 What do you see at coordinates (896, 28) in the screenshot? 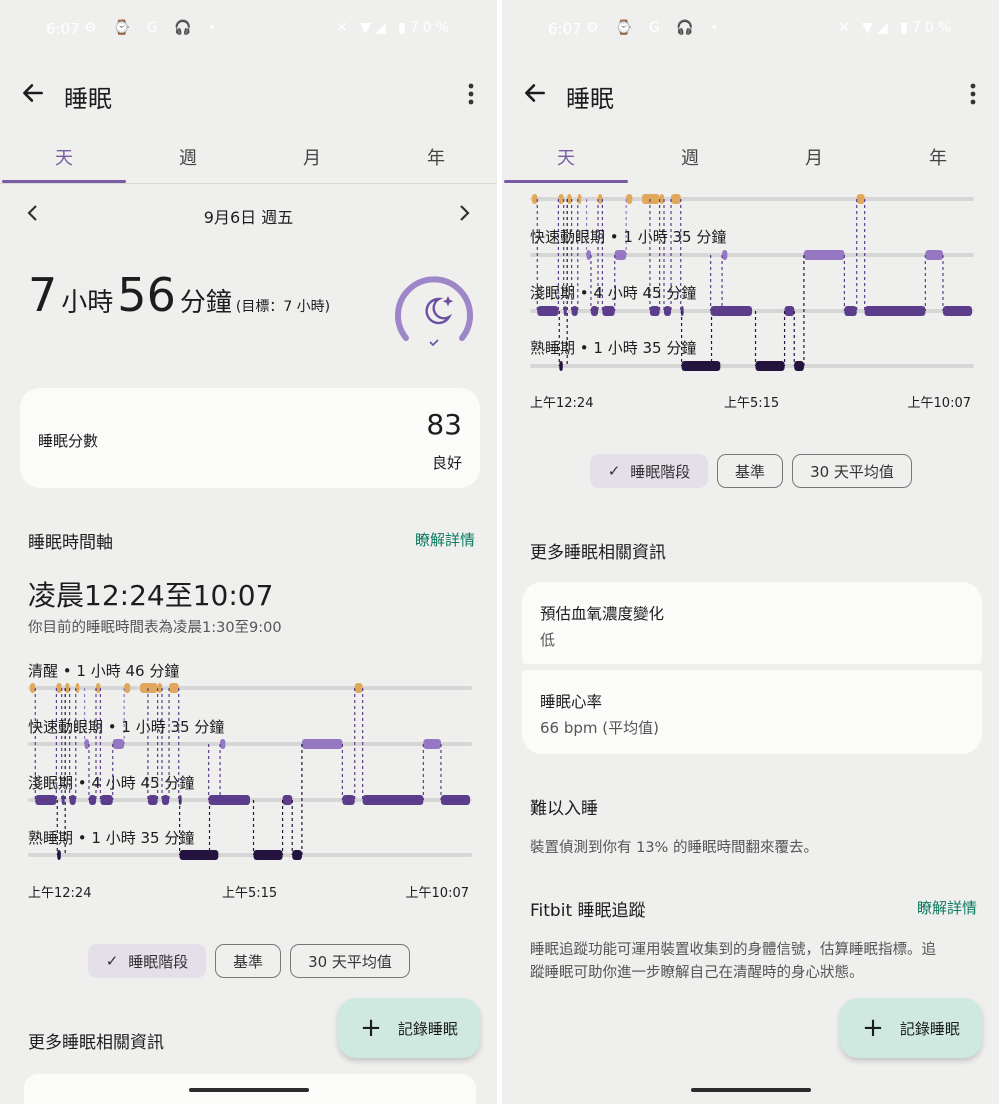
I see `status-icons-right: ✕ ▼◢ ▮70%` at bounding box center [896, 28].